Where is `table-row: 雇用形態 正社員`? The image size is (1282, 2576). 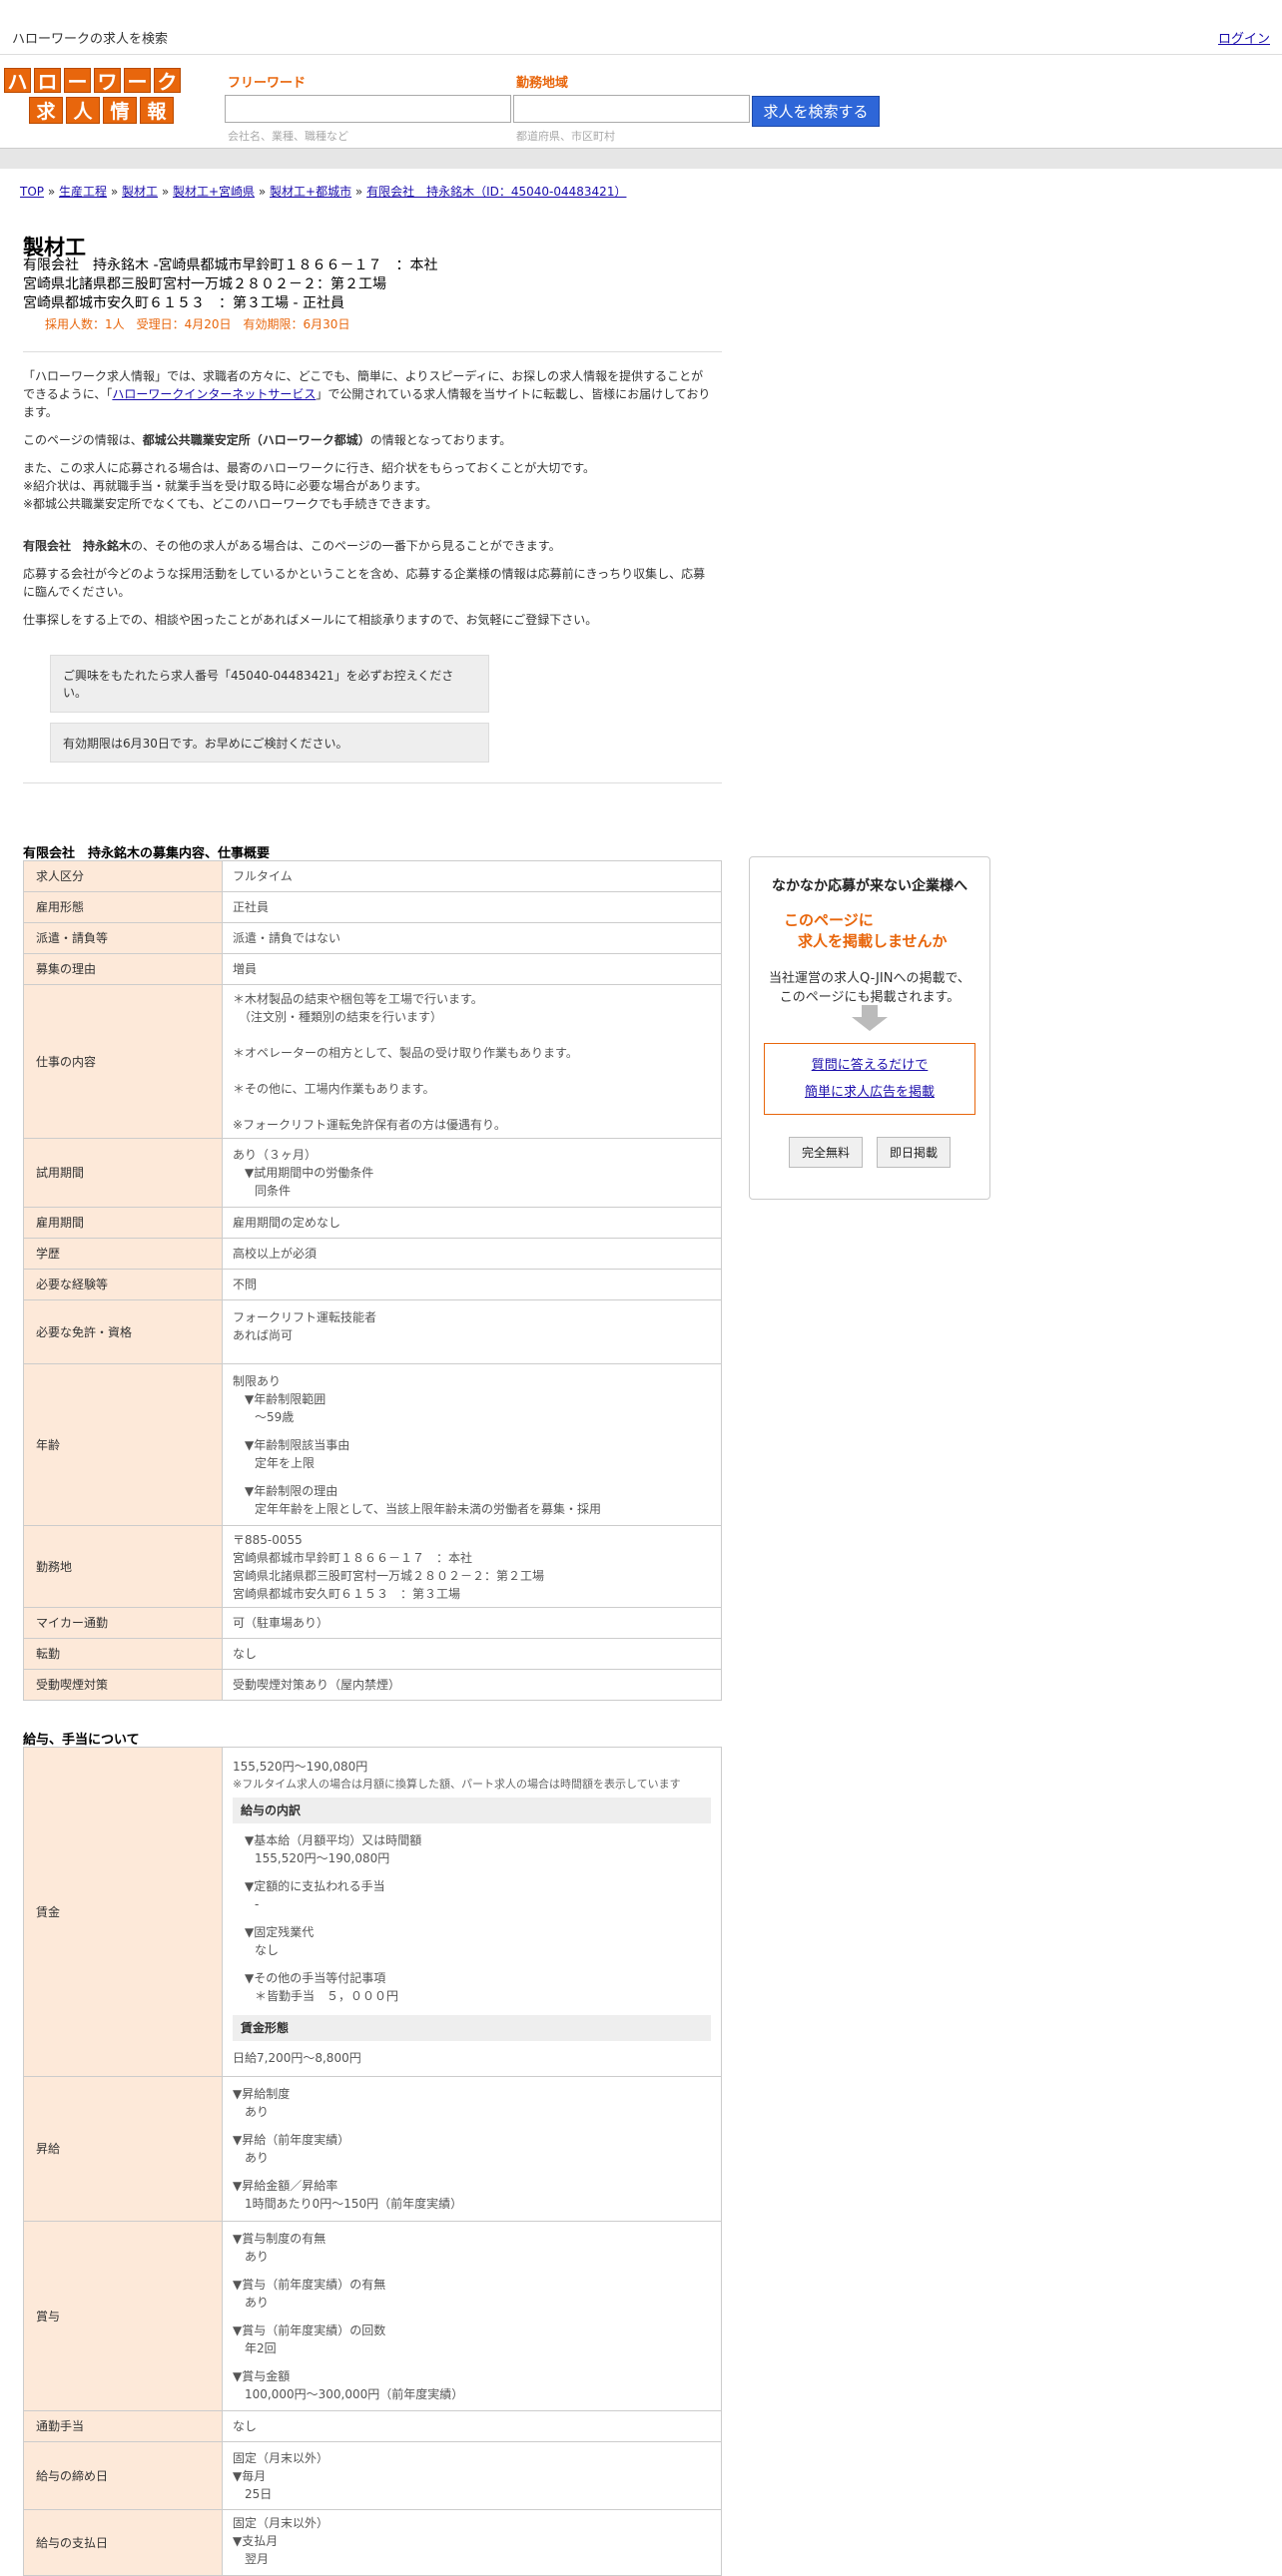
table-row: 雇用形態 正社員 is located at coordinates (372, 907).